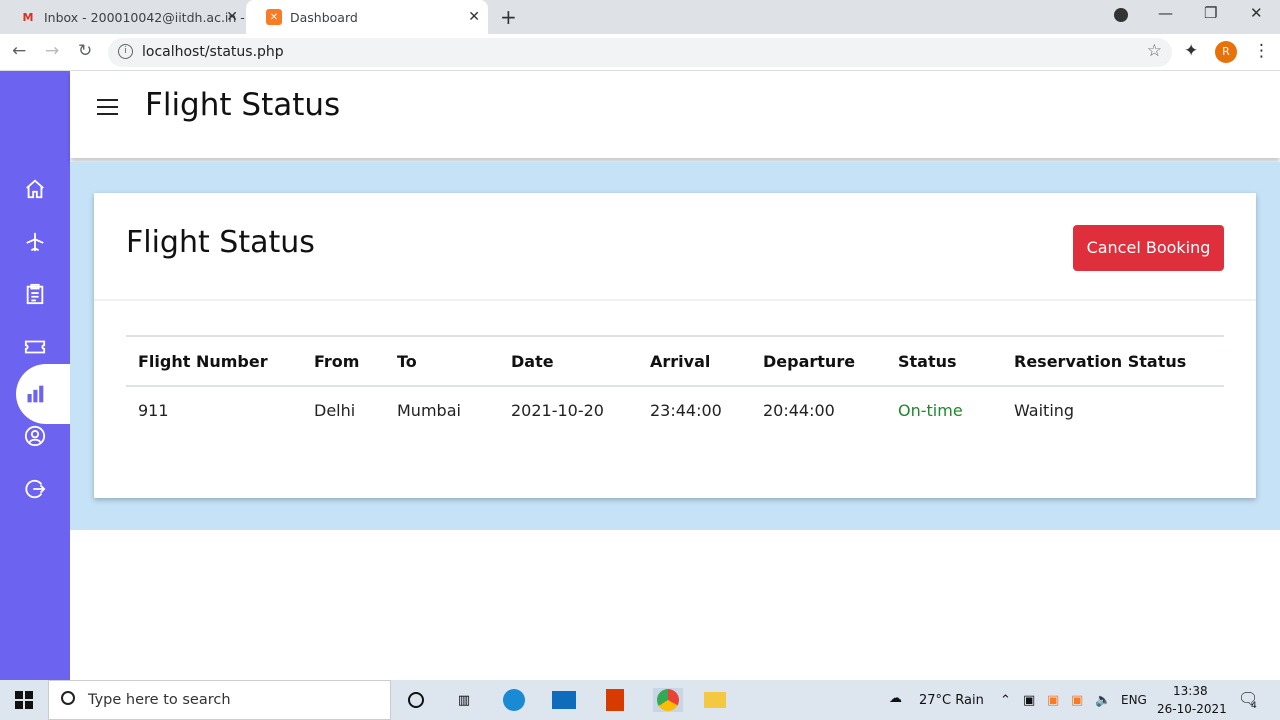  What do you see at coordinates (715, 700) in the screenshot?
I see `file-explorer-icon` at bounding box center [715, 700].